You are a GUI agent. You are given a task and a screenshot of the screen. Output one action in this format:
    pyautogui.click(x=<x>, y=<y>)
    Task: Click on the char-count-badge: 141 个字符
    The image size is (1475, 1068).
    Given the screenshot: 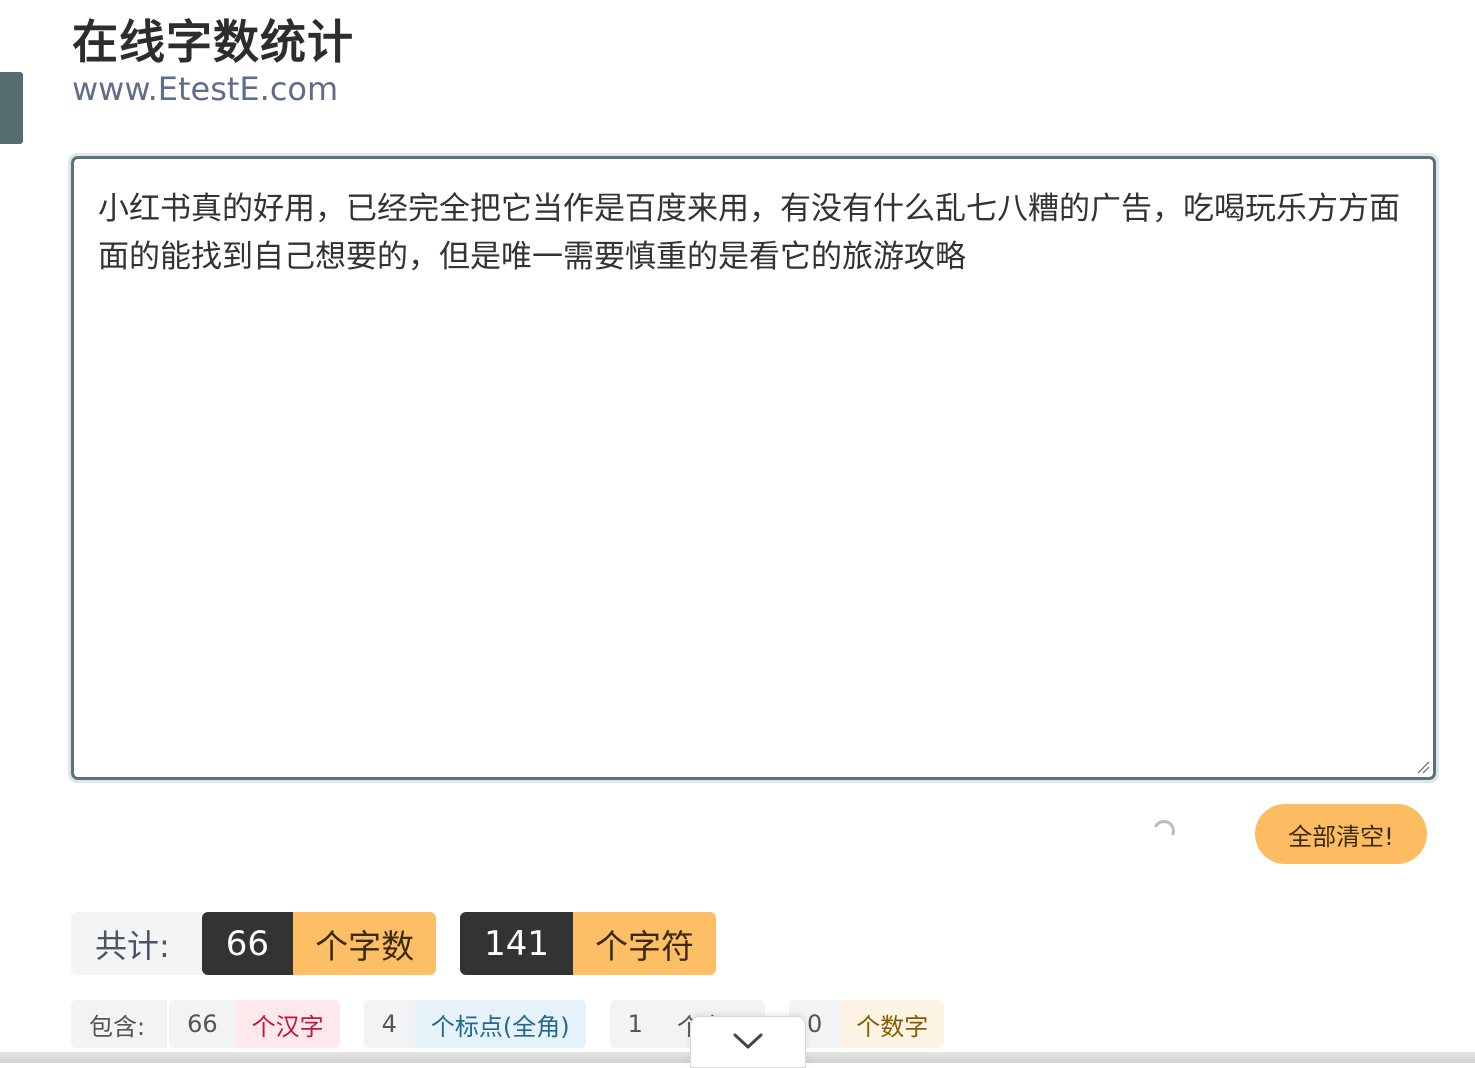 What is the action you would take?
    pyautogui.click(x=588, y=943)
    